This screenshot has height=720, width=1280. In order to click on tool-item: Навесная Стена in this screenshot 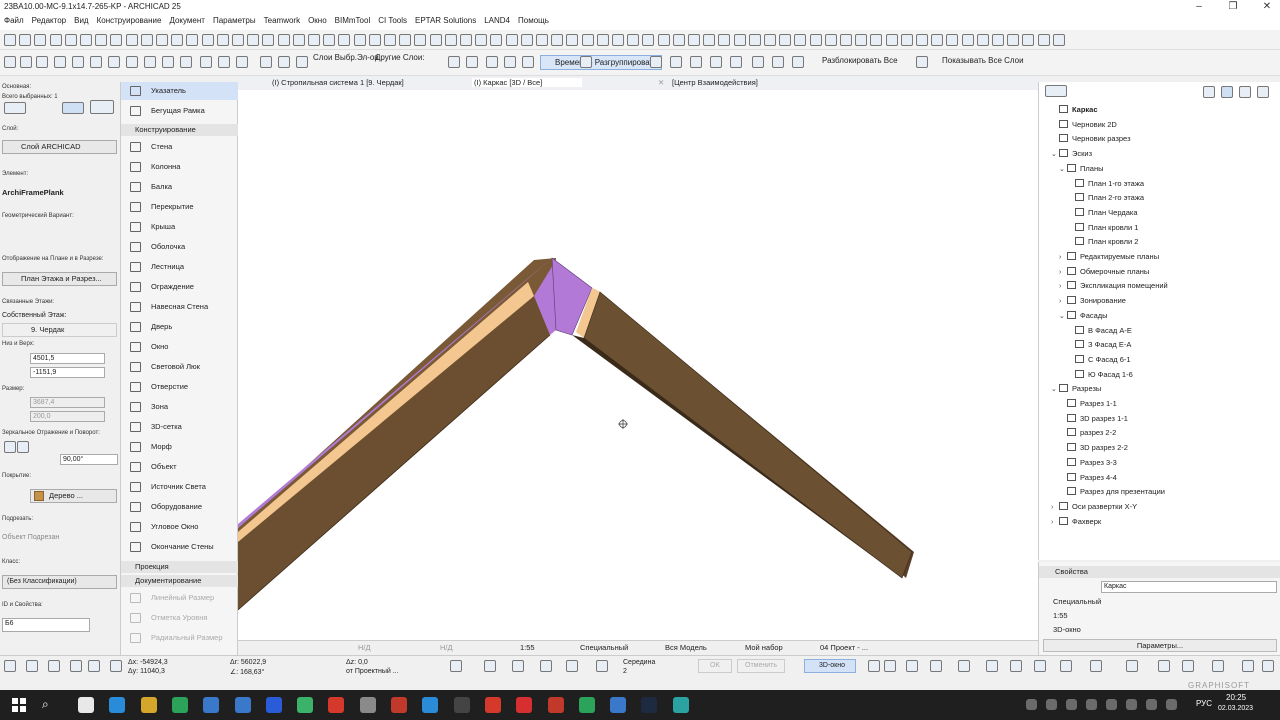, I will do `click(179, 307)`.